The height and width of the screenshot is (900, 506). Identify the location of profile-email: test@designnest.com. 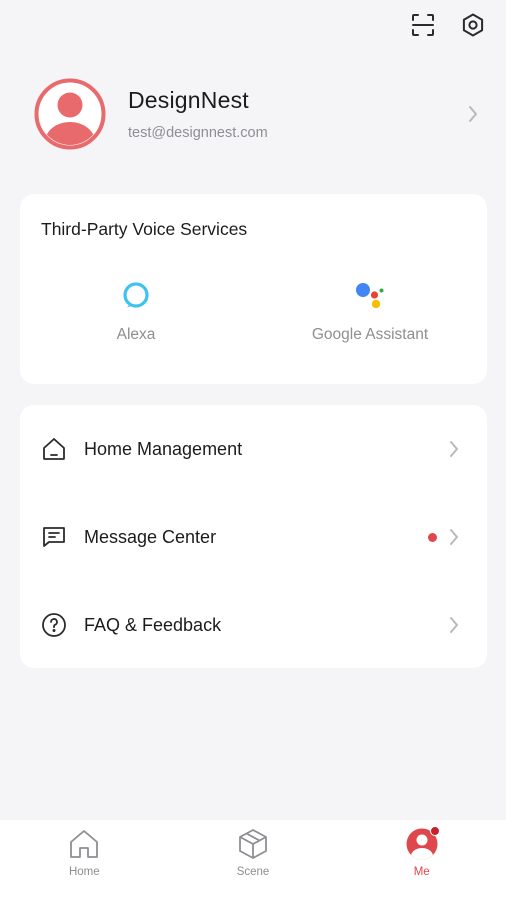
(198, 133).